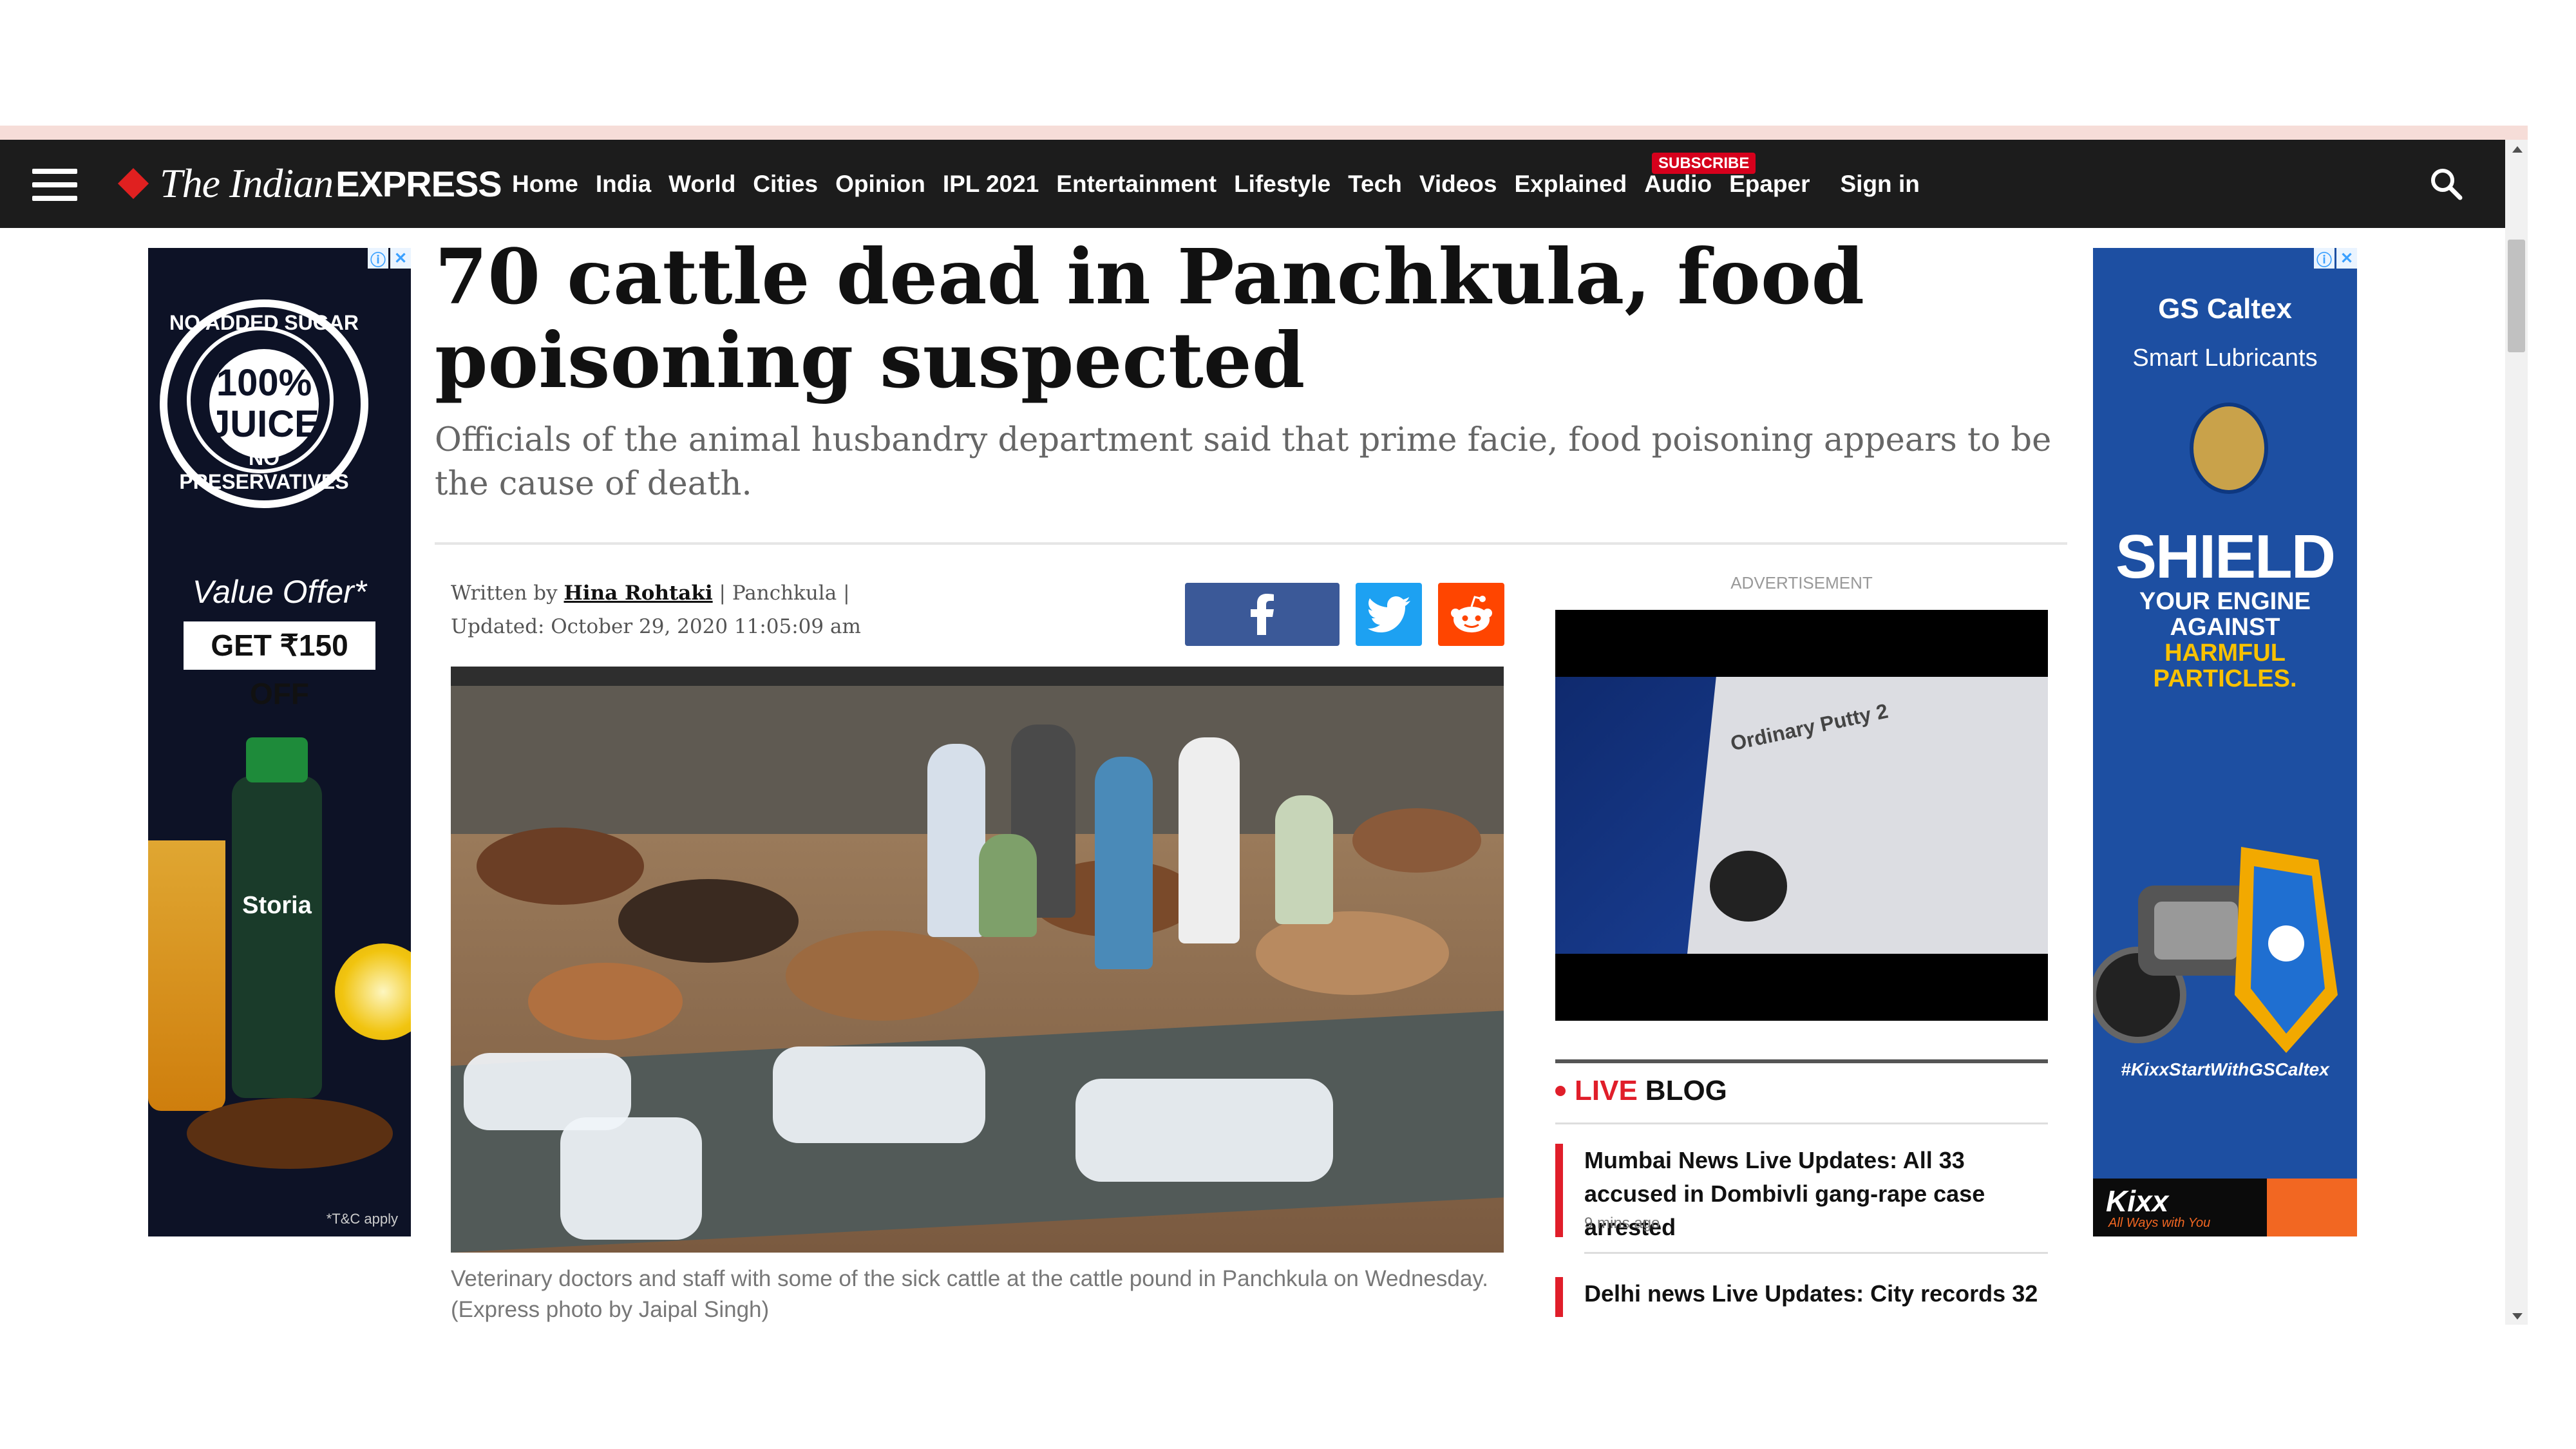 This screenshot has width=2576, height=1449. Describe the element at coordinates (2225, 679) in the screenshot. I see `ad-line-4: PARTICLES.` at that location.